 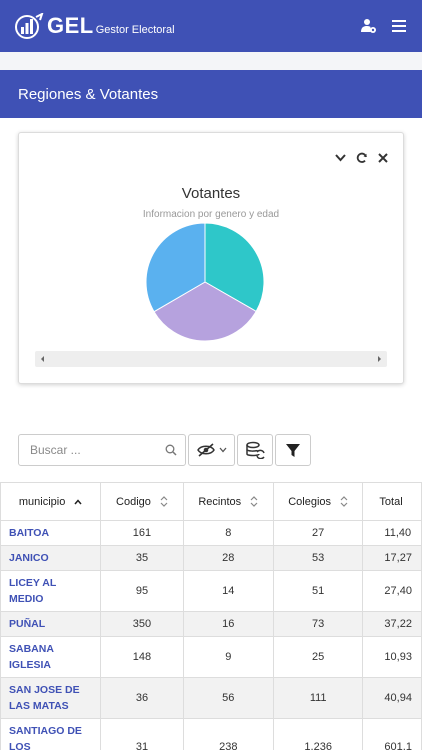 I want to click on close-icon, so click(x=382, y=157).